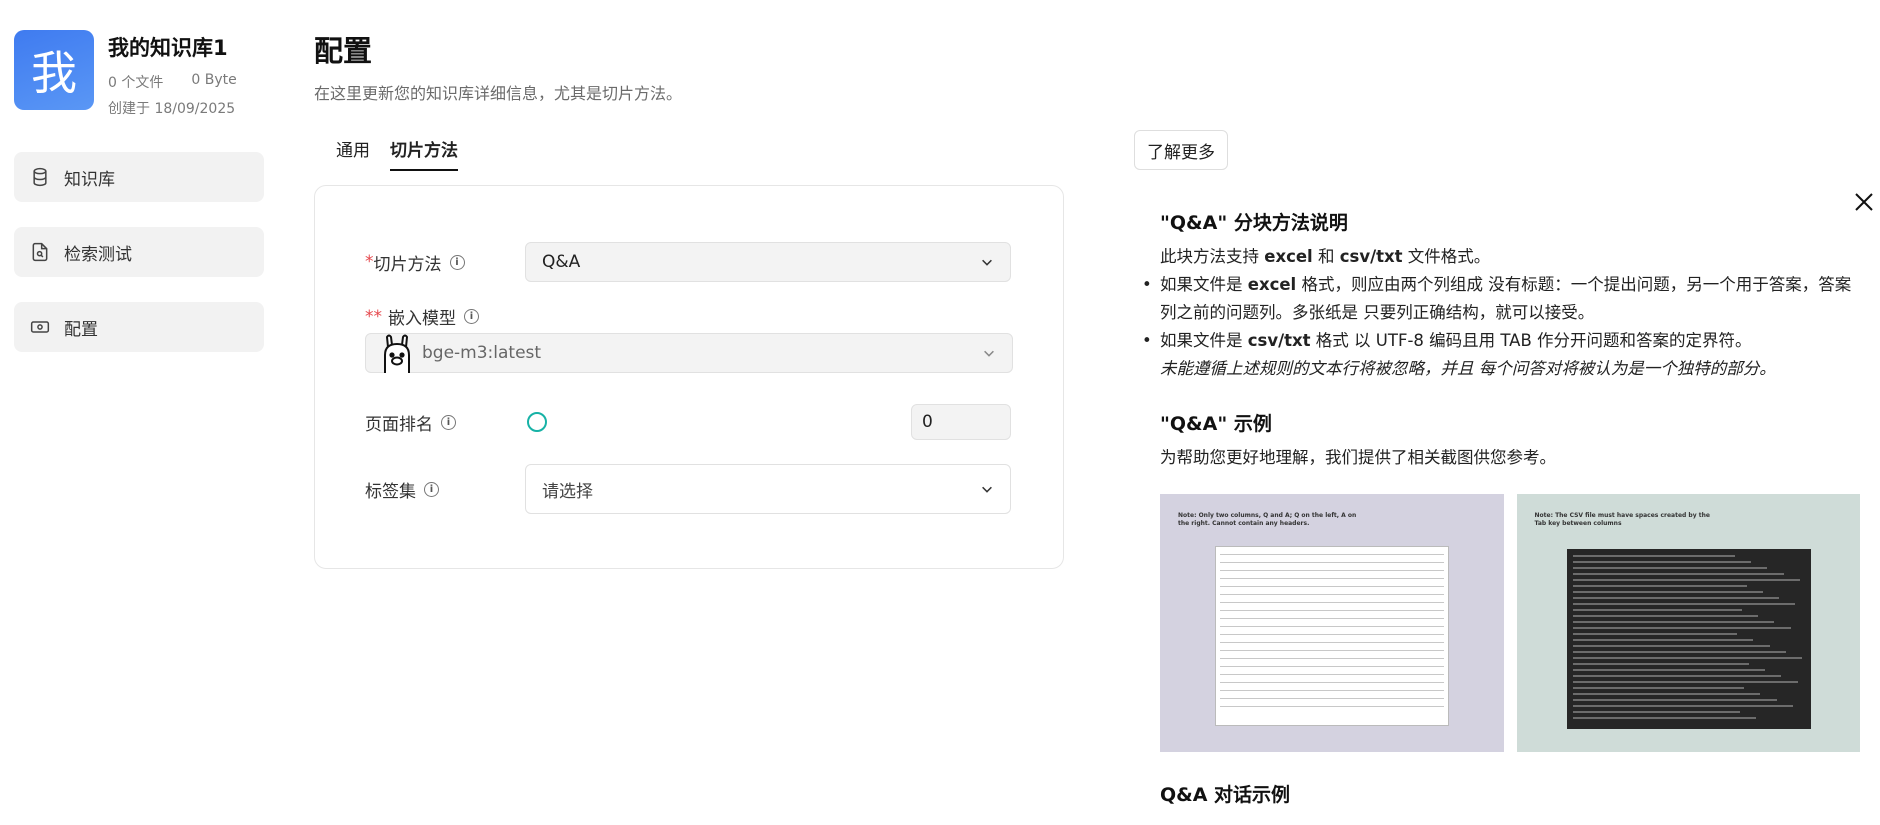 This screenshot has width=1880, height=825. Describe the element at coordinates (54, 70) in the screenshot. I see `kb-avatar: 我` at that location.